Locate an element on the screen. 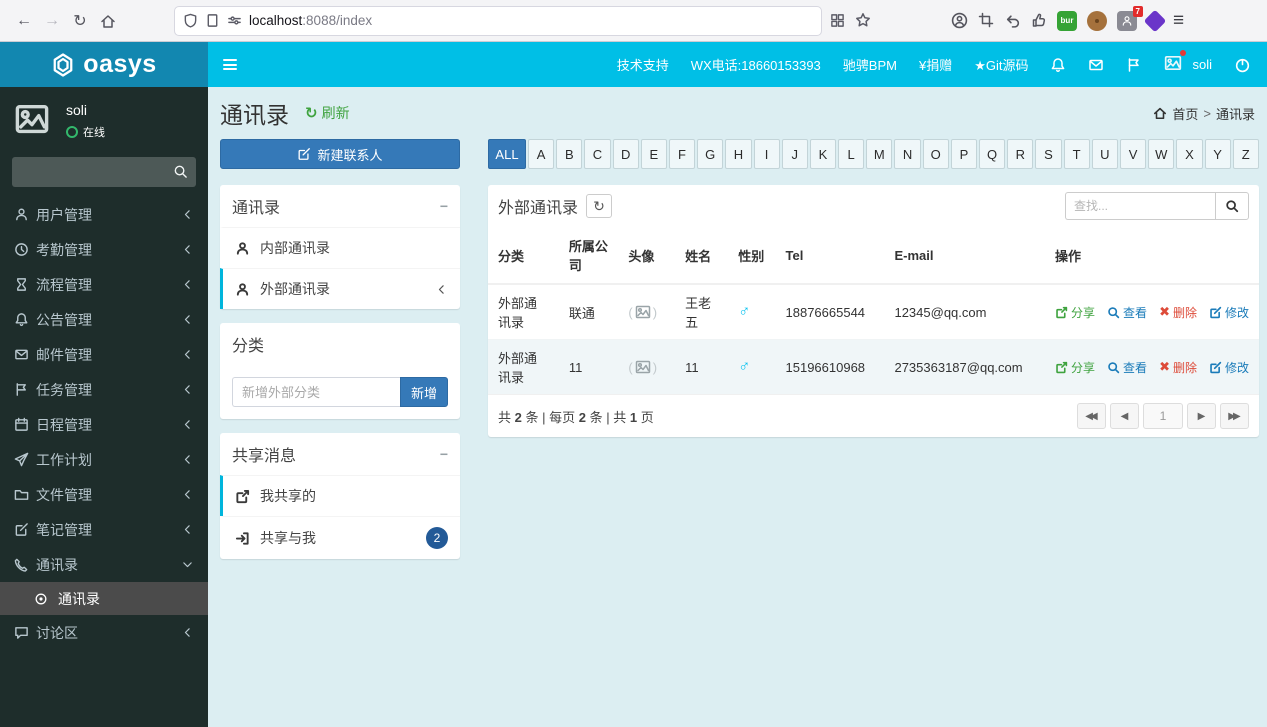 Image resolution: width=1267 pixels, height=727 pixels. alpha-letter-button: Z is located at coordinates (1245, 154).